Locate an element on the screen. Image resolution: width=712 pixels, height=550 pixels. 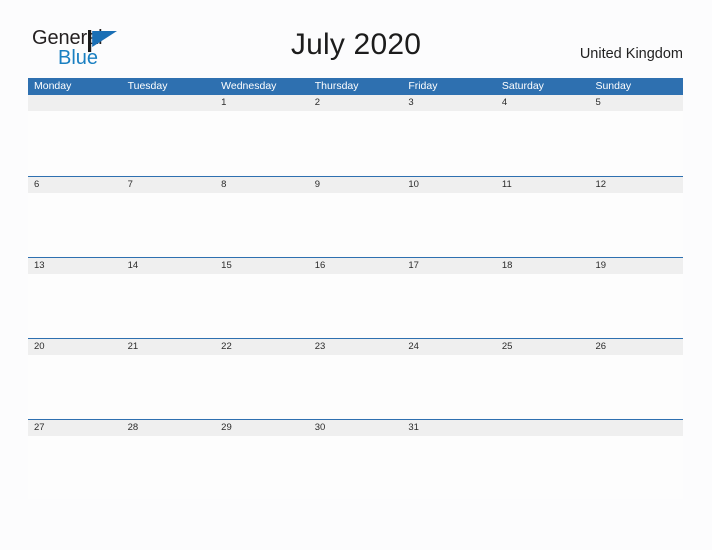
week-row: 20 21 22 23 24 25 26 is located at coordinates (355, 378).